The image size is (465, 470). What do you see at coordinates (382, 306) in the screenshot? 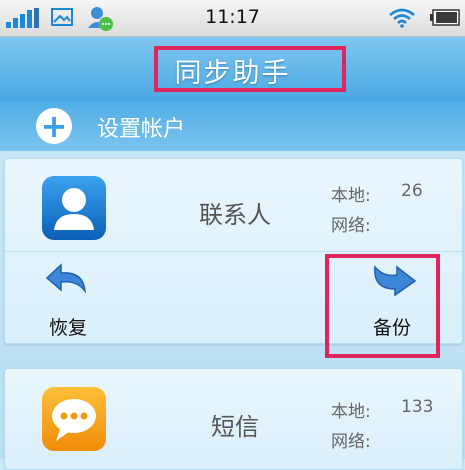
I see `backup-highlight-box` at bounding box center [382, 306].